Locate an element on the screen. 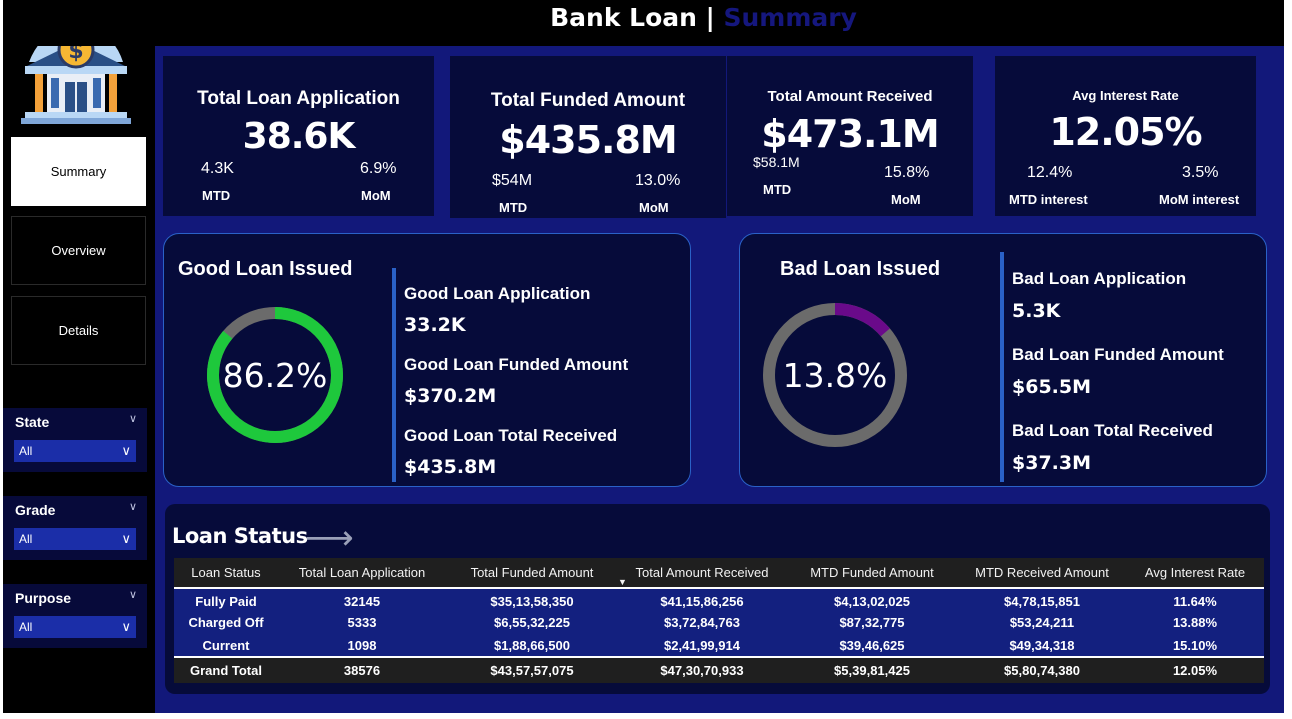  nav-details-button: Details is located at coordinates (78, 330).